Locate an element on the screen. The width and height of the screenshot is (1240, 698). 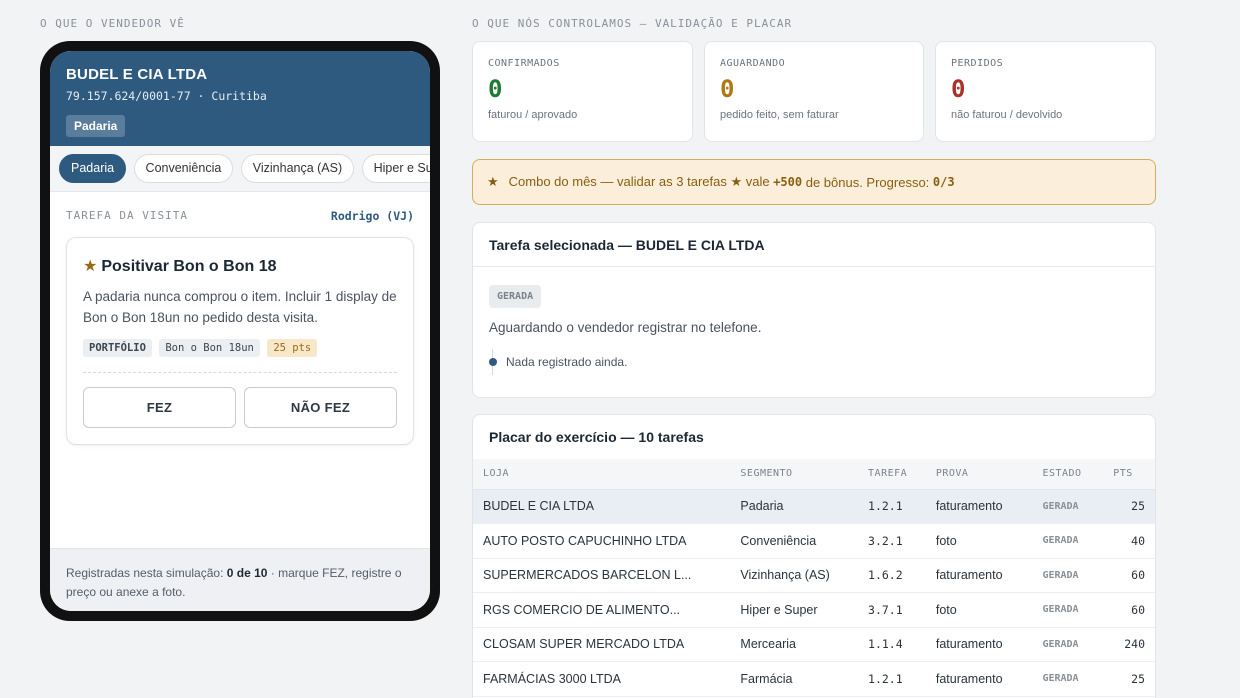
stat-waiting: AGUARDANDO 0 pedido feito, sem faturar is located at coordinates (814, 91).